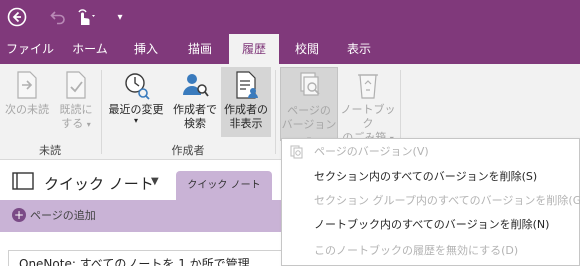  Describe the element at coordinates (290, 17) in the screenshot. I see `title-bar: ▾` at that location.